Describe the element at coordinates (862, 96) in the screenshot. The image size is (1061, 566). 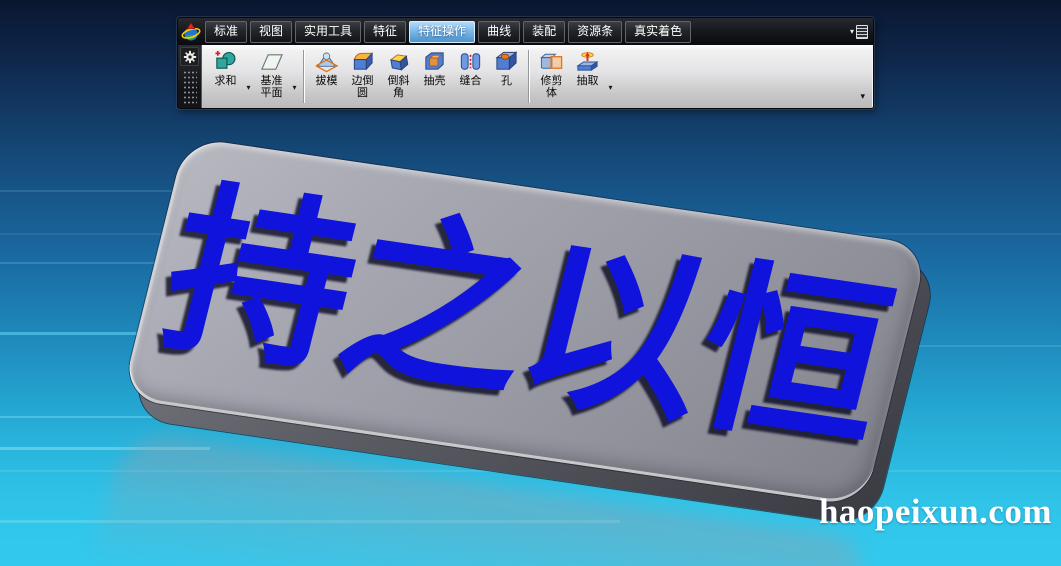
I see `toolbar-expand-button: ▾` at that location.